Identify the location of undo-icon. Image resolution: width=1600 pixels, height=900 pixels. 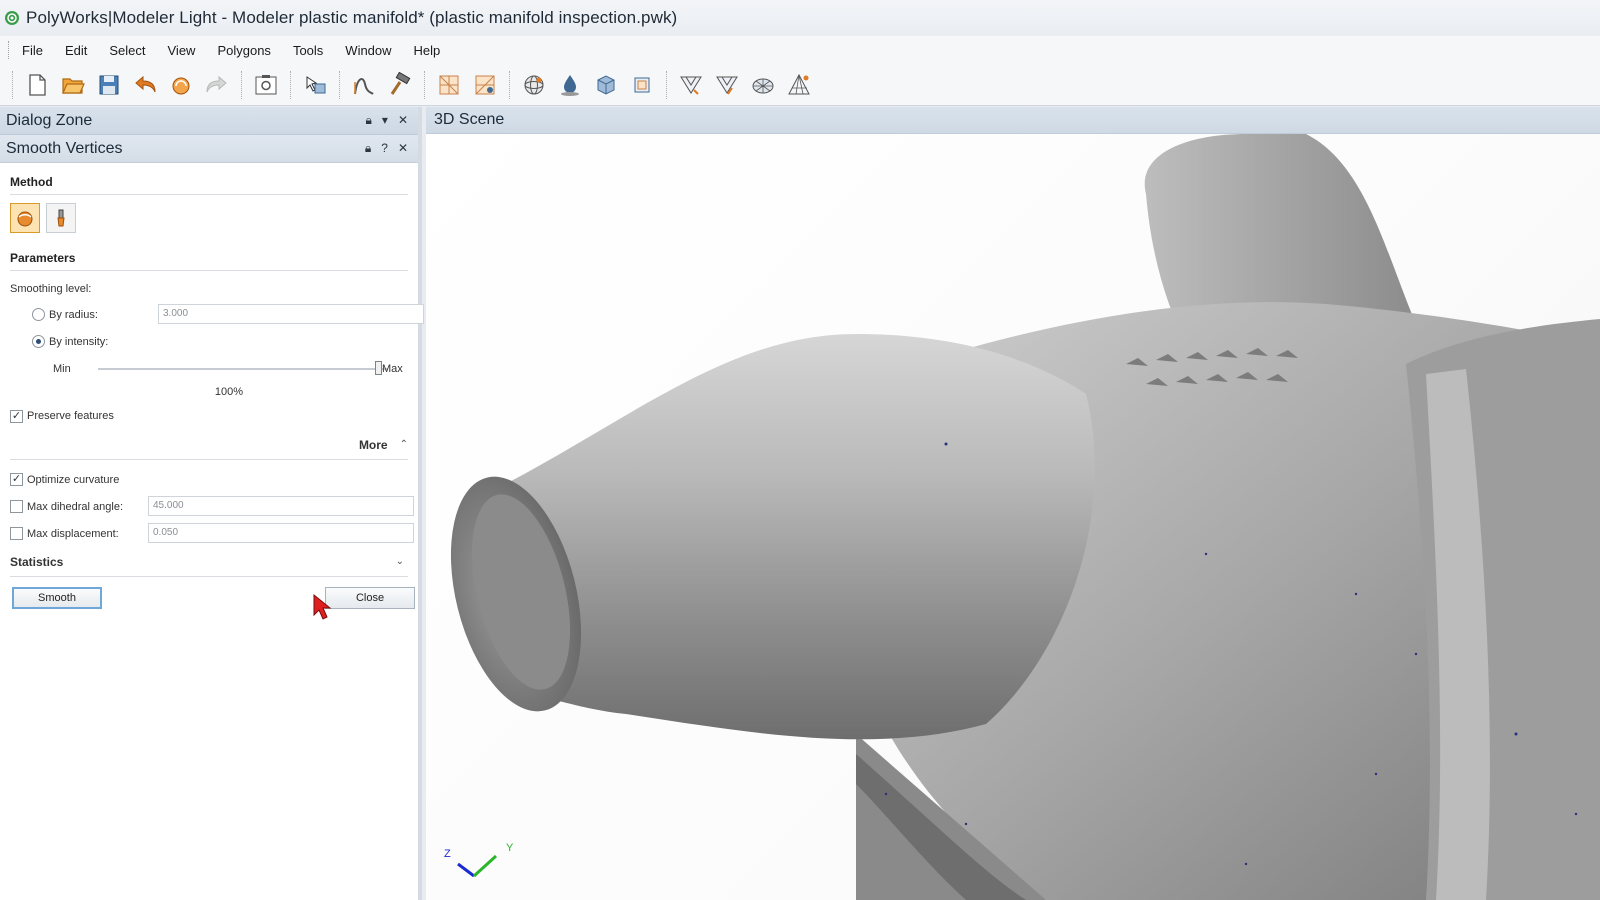
(145, 83).